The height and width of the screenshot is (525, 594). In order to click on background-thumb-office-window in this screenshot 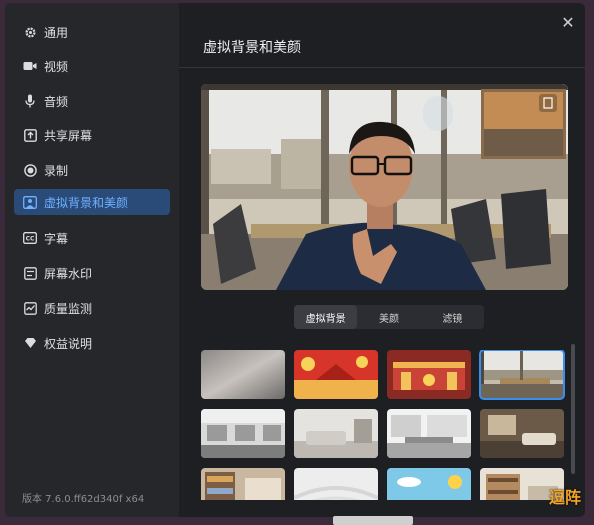, I will do `click(522, 375)`.